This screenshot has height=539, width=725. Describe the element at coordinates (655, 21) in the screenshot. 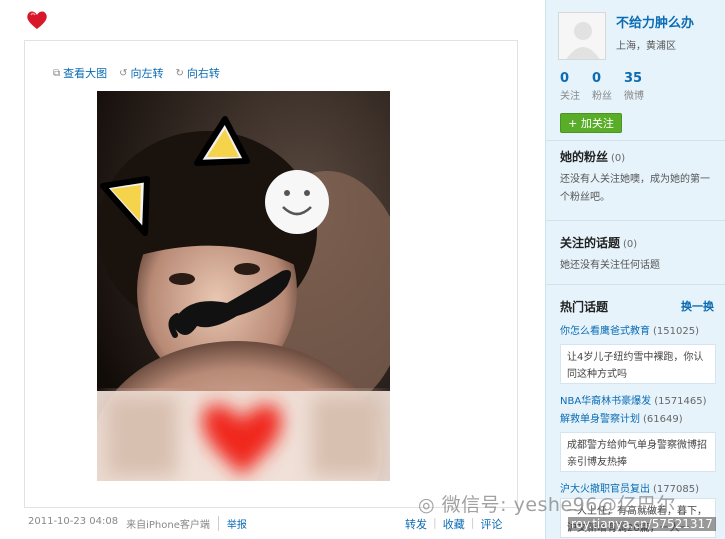

I see `profile-nickname: 不给力肿么办` at that location.